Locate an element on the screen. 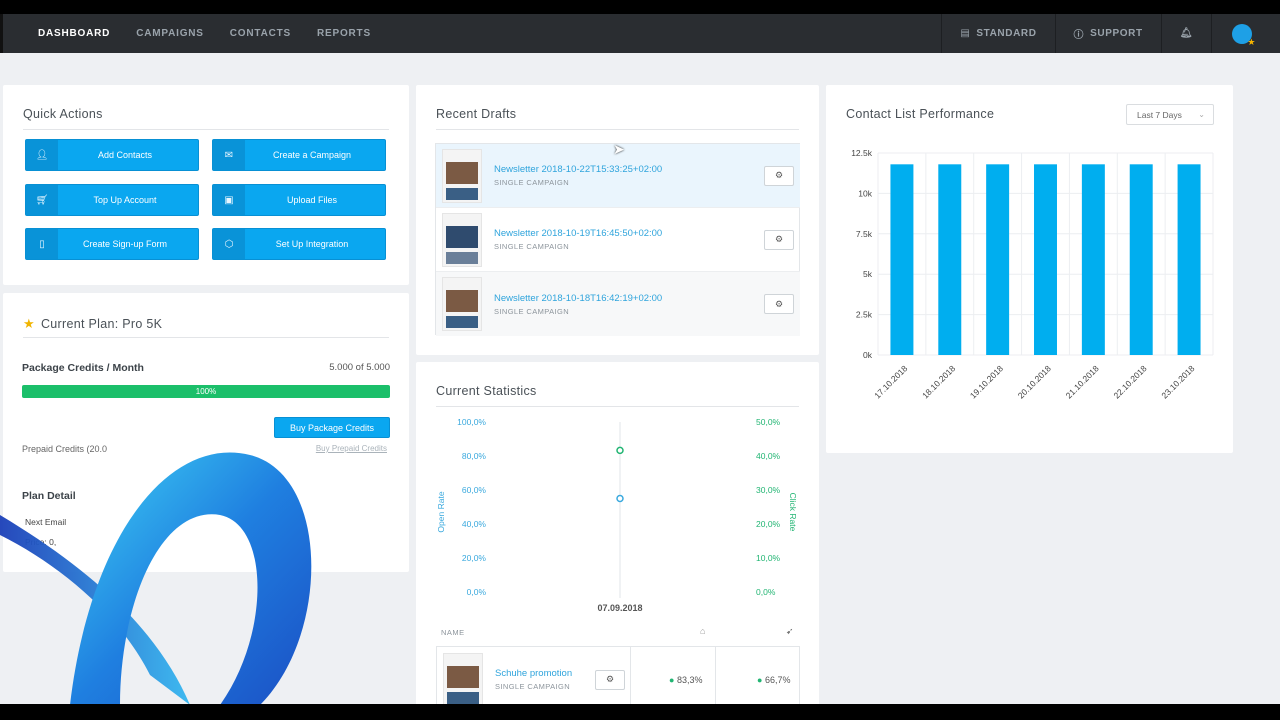  open-rate-point is located at coordinates (620, 450).